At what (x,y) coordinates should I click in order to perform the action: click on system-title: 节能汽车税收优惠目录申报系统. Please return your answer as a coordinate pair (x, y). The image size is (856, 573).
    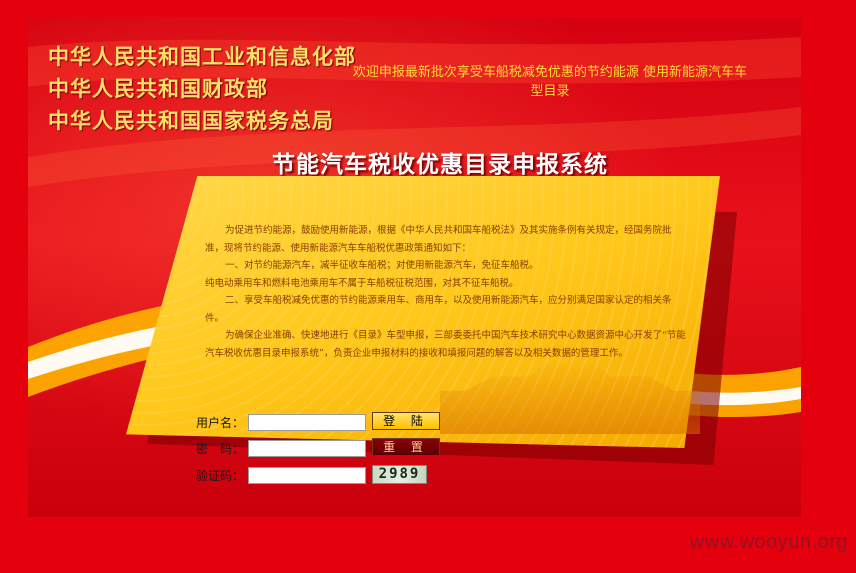
    Looking at the image, I should click on (440, 165).